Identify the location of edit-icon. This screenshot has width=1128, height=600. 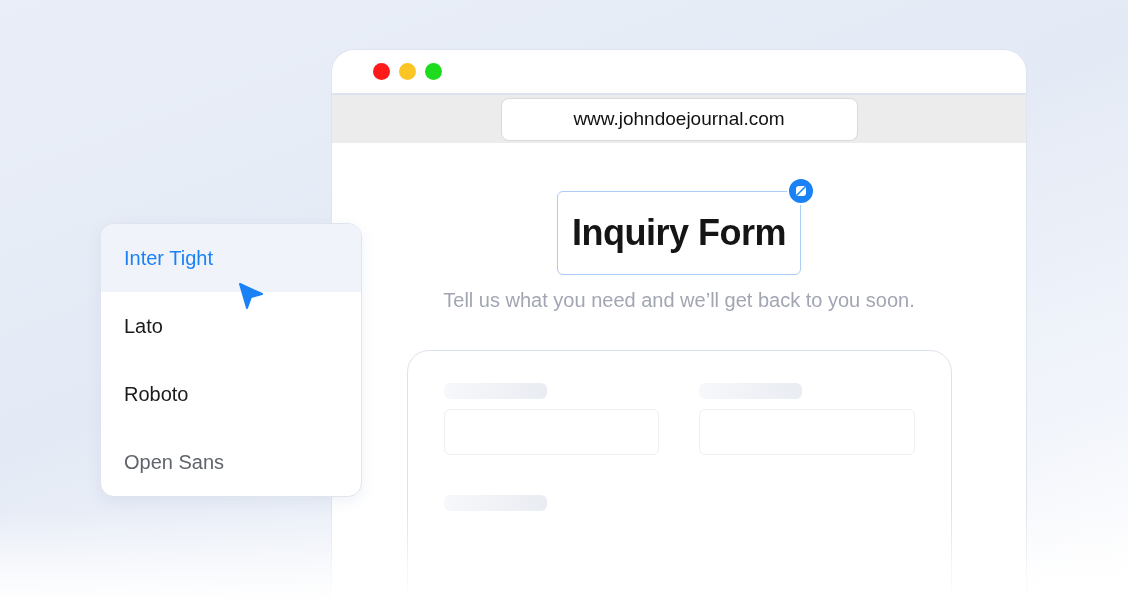
(801, 191).